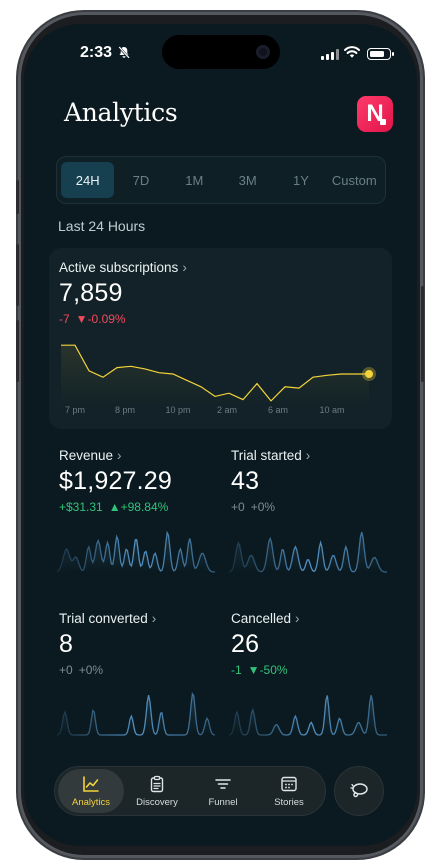  I want to click on volume-up-button, so click(17, 275).